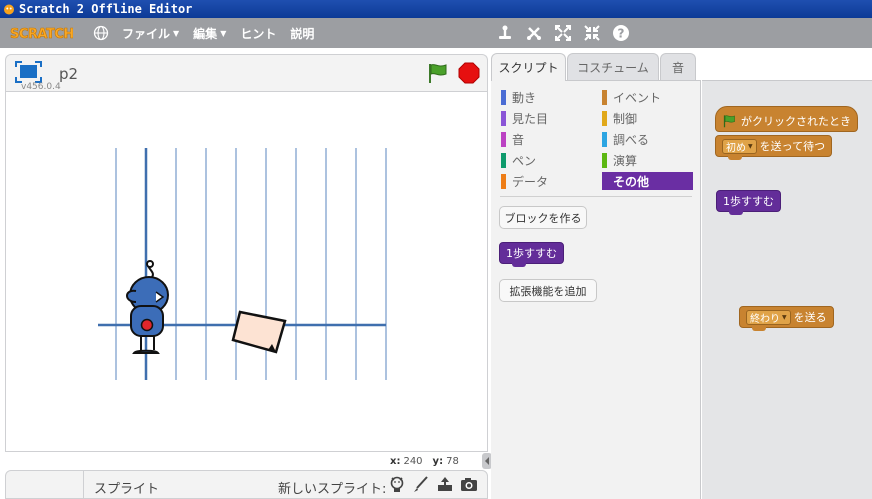  What do you see at coordinates (631, 97) in the screenshot?
I see `category-events: イベント` at bounding box center [631, 97].